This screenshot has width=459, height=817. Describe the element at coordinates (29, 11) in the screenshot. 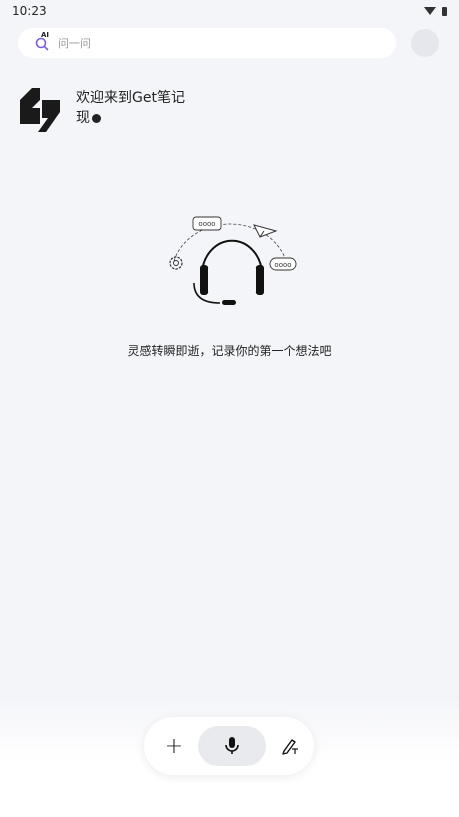

I see `status-time: 10:23` at that location.